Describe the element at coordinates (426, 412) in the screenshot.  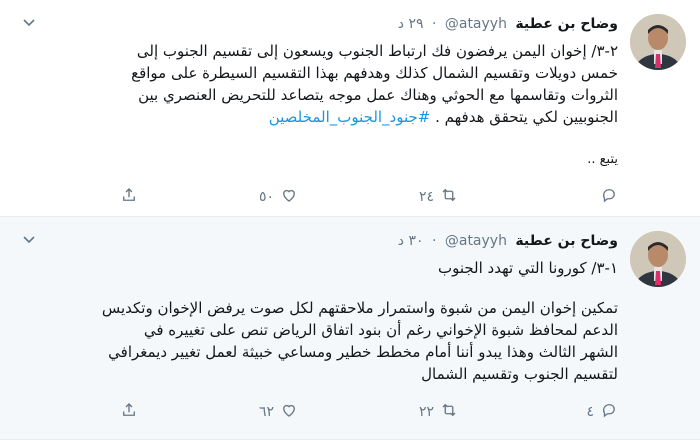
I see `retweet-count: ٢٢` at that location.